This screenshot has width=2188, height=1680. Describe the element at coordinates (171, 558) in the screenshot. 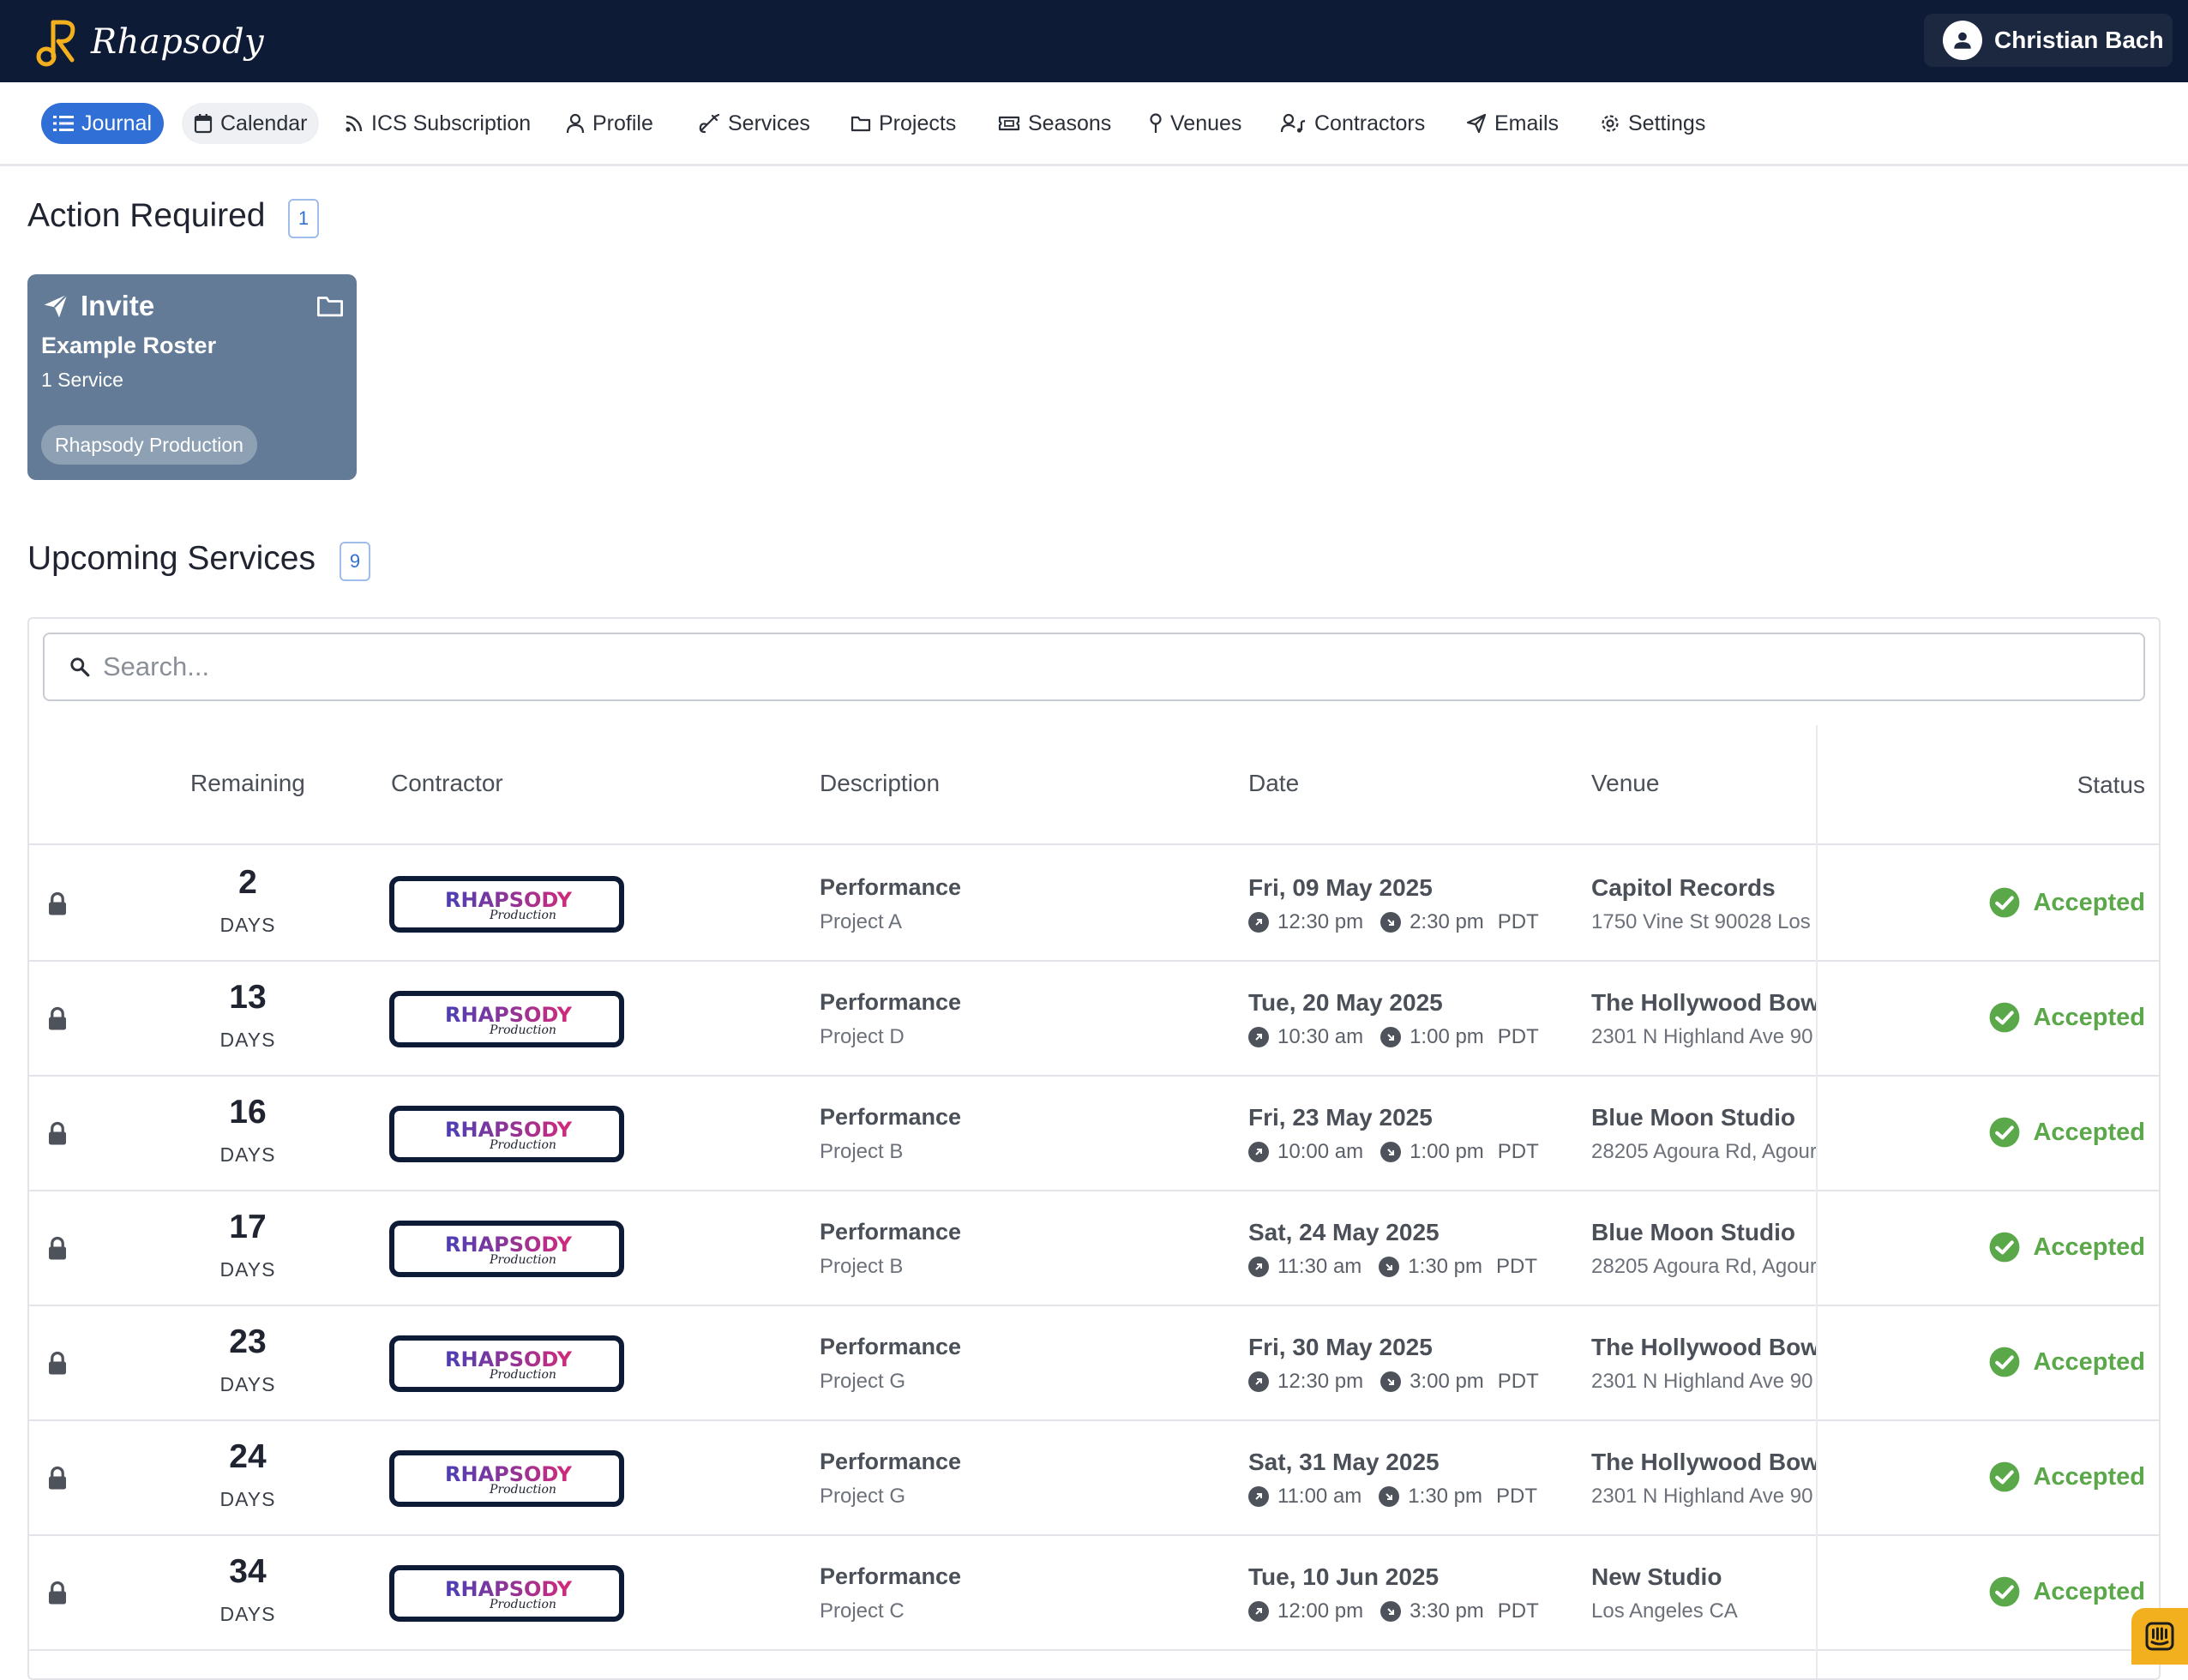

I see `upcoming-services-title: Upcoming Services` at that location.